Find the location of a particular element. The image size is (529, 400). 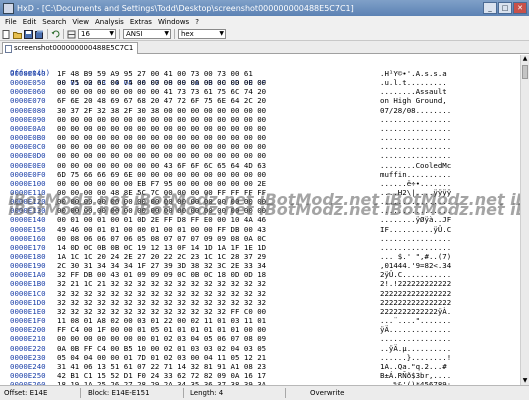

open-folder-icon is located at coordinates (17, 34).